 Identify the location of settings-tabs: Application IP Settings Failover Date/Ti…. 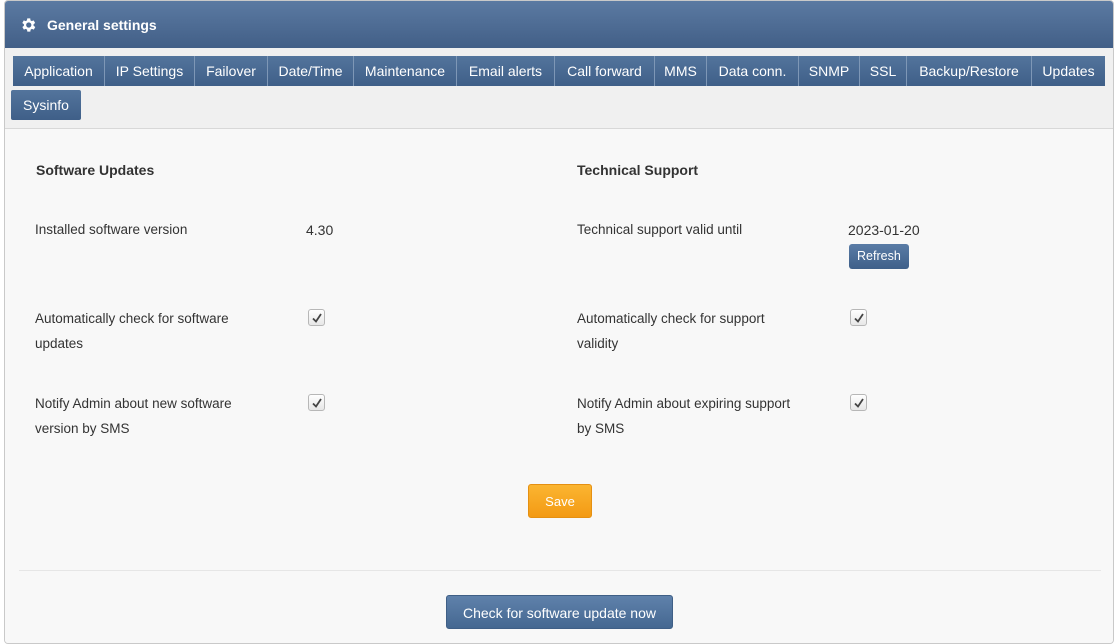
(559, 88).